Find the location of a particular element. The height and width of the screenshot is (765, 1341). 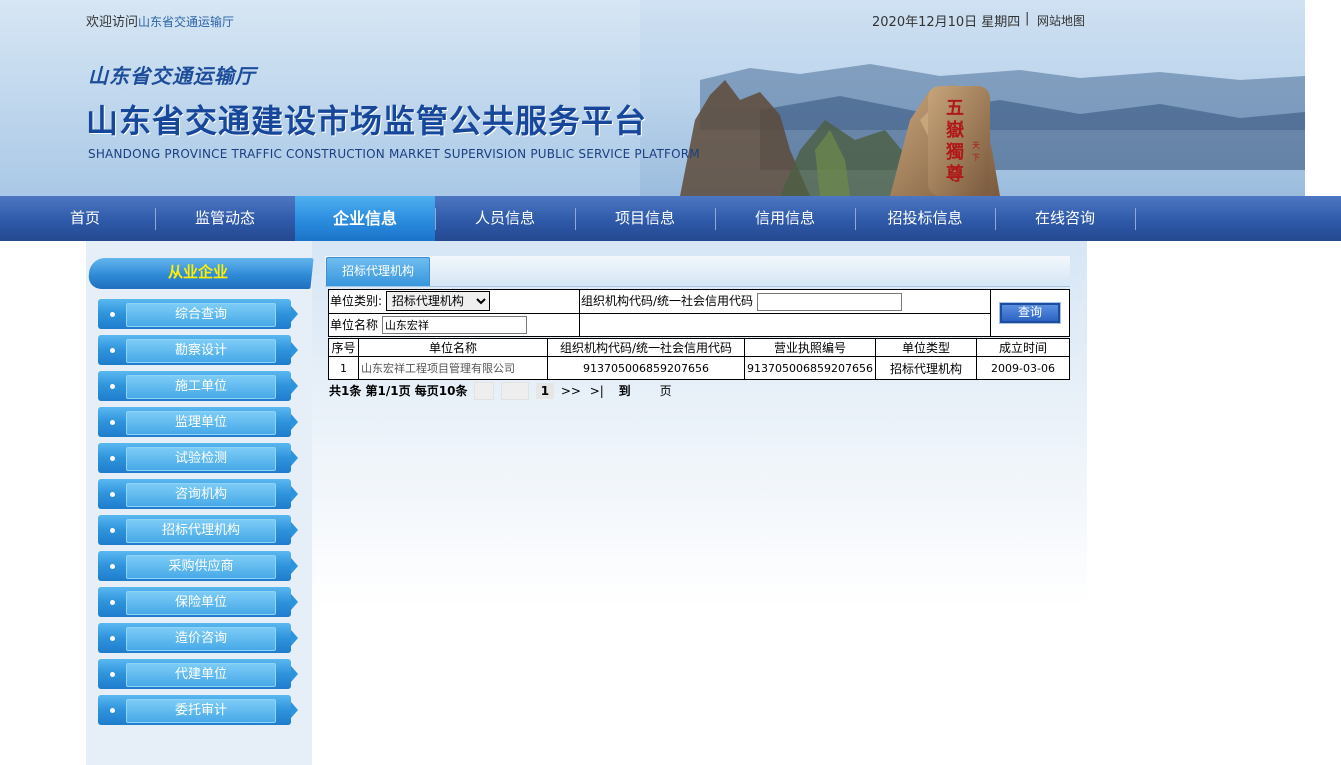

company-name-link: 山东宏祥工程项目管理有限公司 is located at coordinates (453, 368).